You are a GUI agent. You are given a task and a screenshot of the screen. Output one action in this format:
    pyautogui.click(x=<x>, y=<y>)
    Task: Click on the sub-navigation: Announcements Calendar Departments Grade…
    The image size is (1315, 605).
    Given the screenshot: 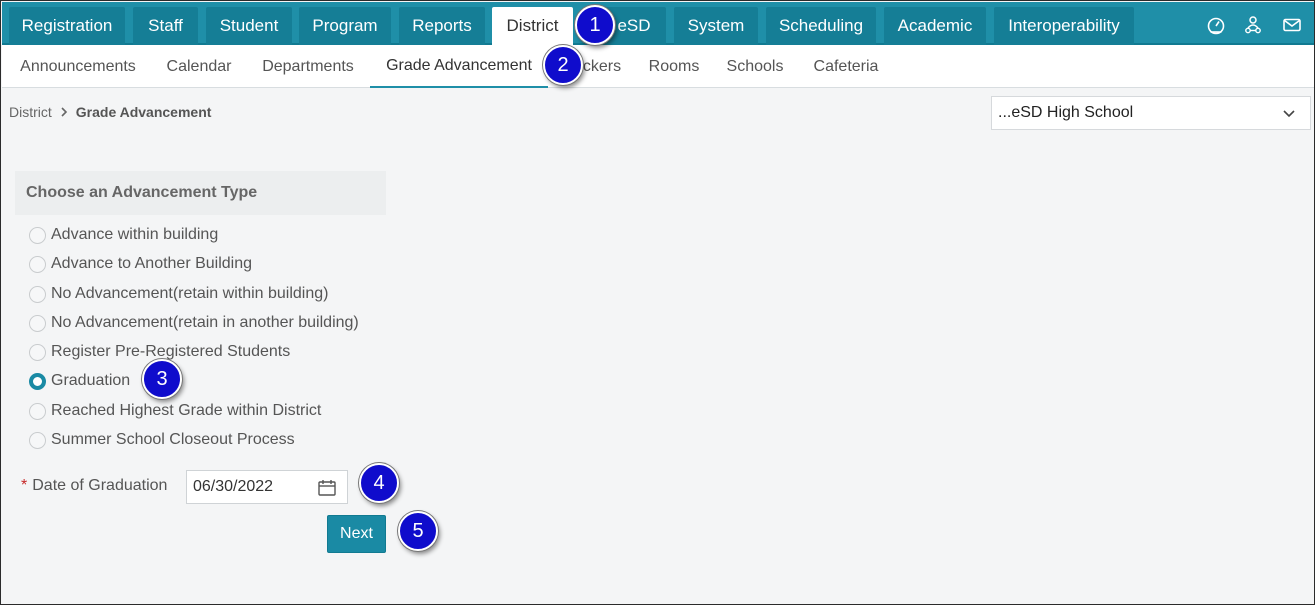 What is the action you would take?
    pyautogui.click(x=658, y=66)
    